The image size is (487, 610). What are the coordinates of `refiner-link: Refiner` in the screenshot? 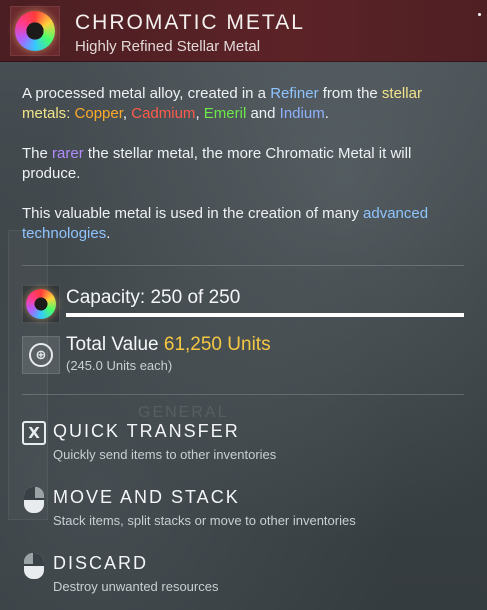 It's located at (294, 93).